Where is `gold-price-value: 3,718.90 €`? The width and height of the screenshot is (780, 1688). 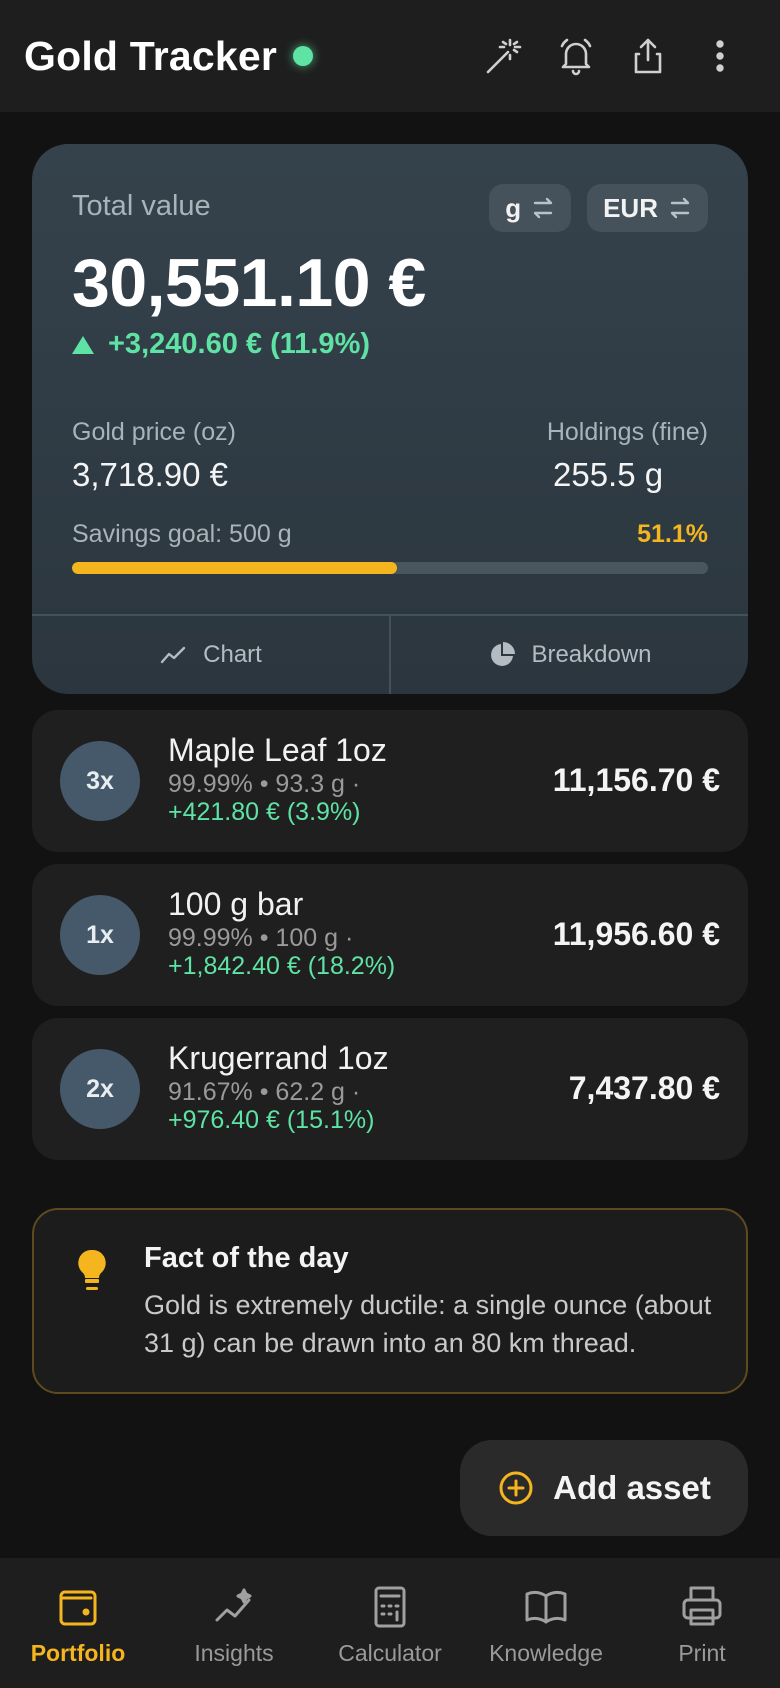
gold-price-value: 3,718.90 € is located at coordinates (150, 474).